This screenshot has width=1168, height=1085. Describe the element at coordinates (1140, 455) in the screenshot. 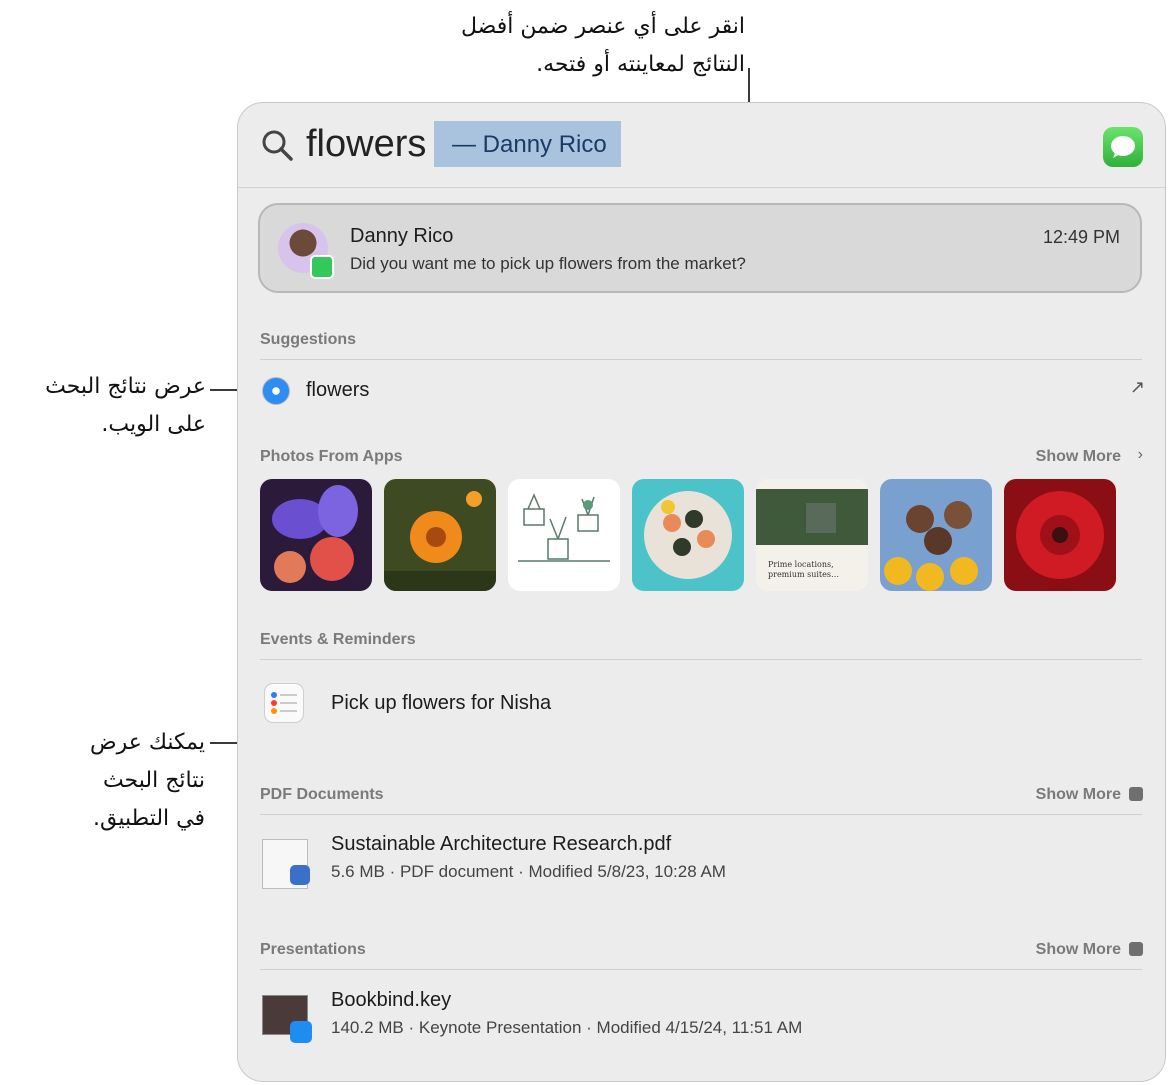

I see `chevron-right-icon: ›` at that location.